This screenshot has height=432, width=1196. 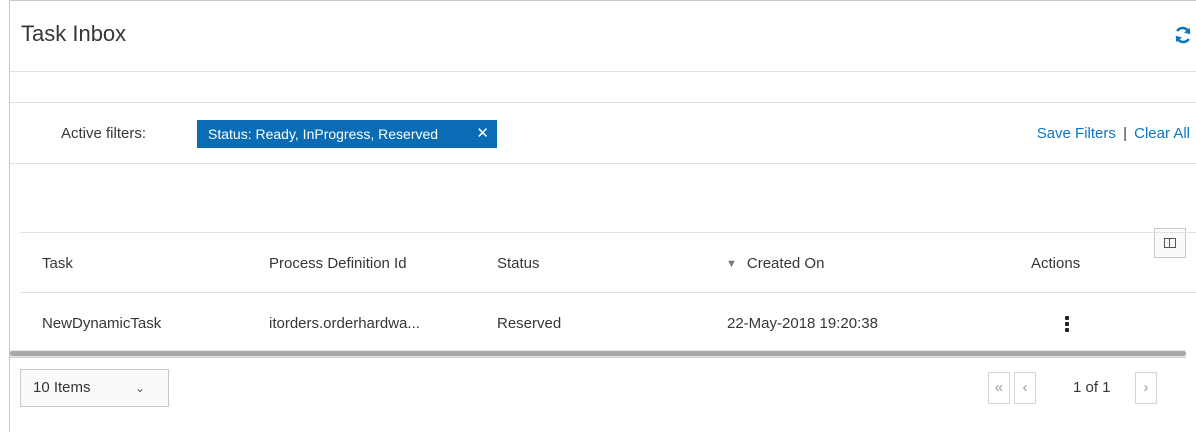 I want to click on save-filters-link: Save Filters, so click(x=1076, y=133).